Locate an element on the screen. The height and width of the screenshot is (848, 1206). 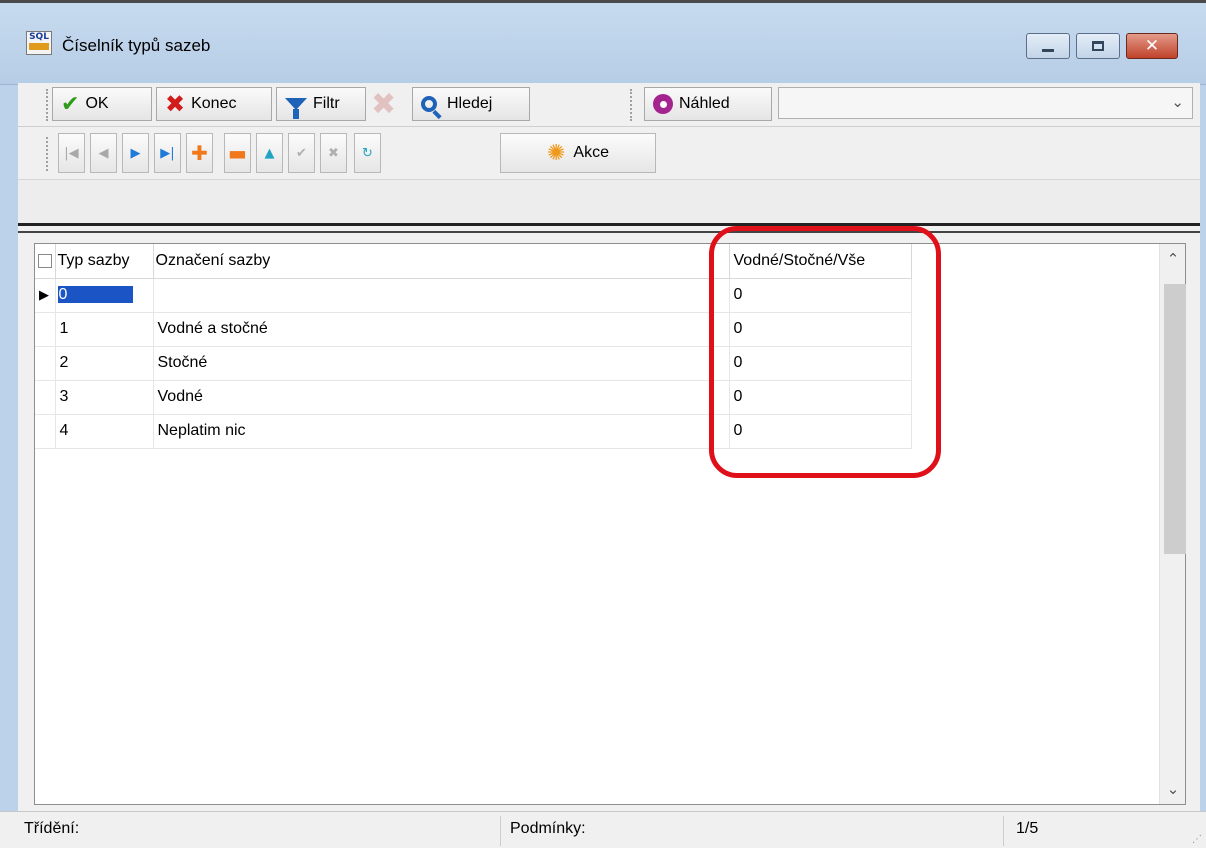
maximize-button is located at coordinates (1098, 46).